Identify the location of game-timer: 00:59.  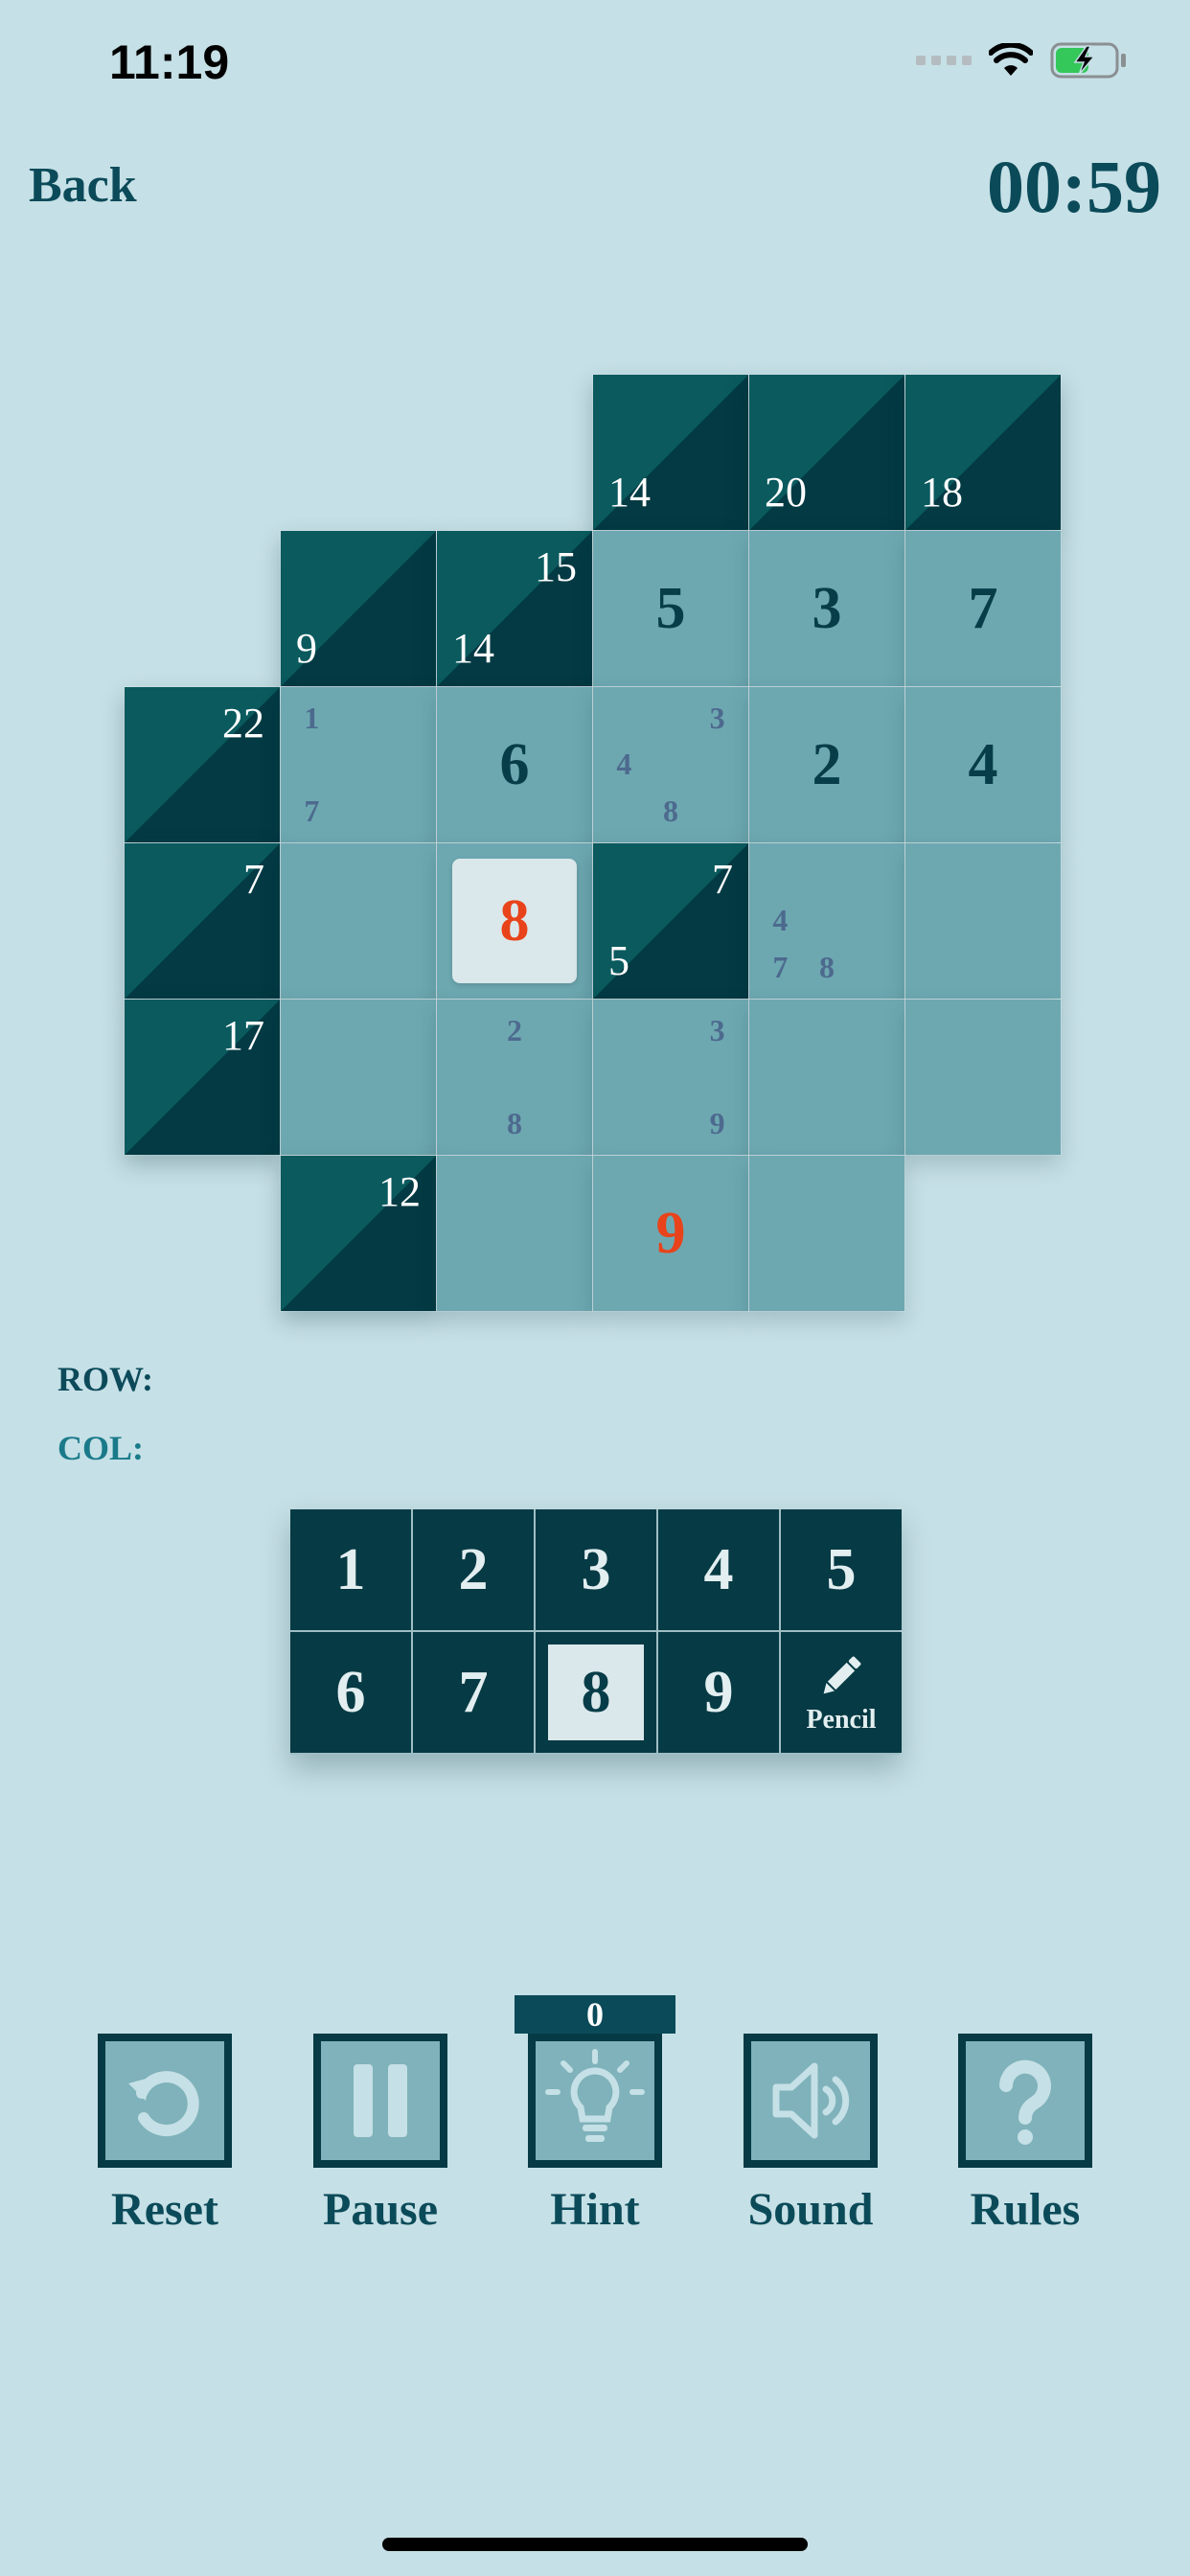
(1074, 186).